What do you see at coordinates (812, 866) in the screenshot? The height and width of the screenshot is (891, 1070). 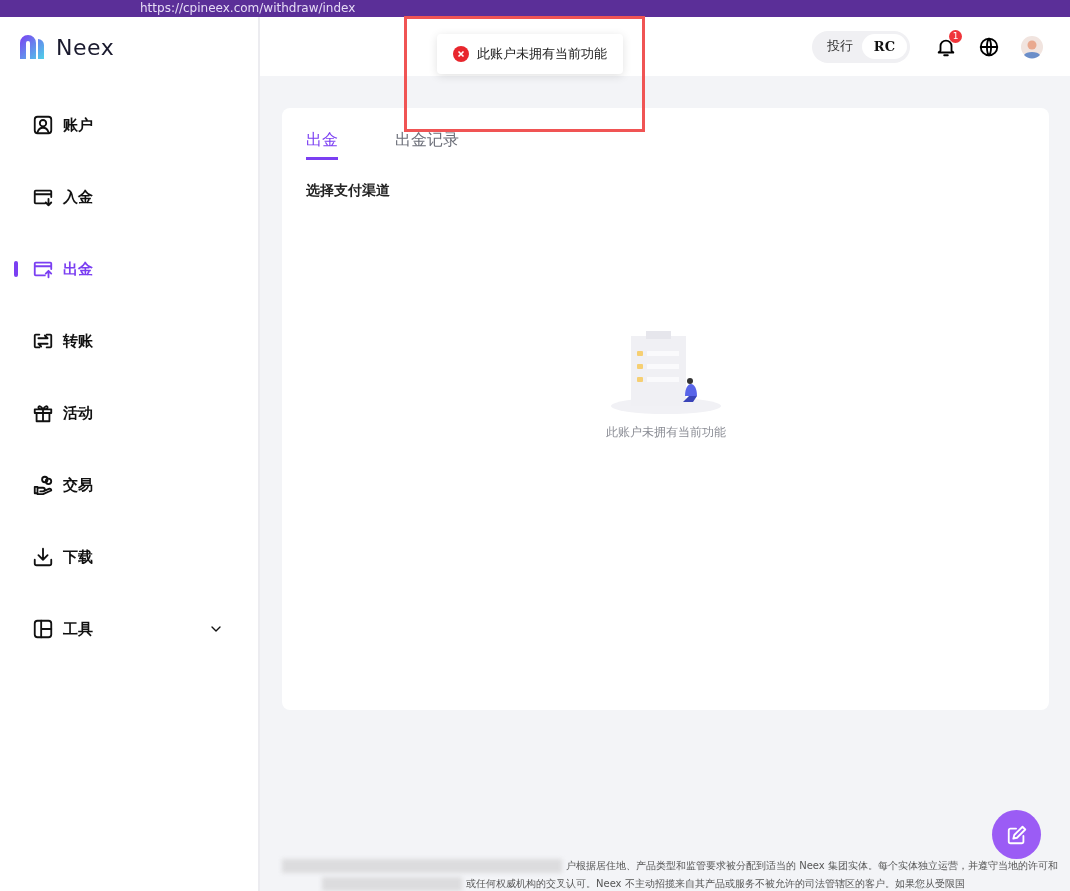 I see `disclaimer-text: 户根据居住地、产品类型和监管要求被分配到适当的 Neex 集团实体。每个实体独立运营，并遵守当地的许可和` at bounding box center [812, 866].